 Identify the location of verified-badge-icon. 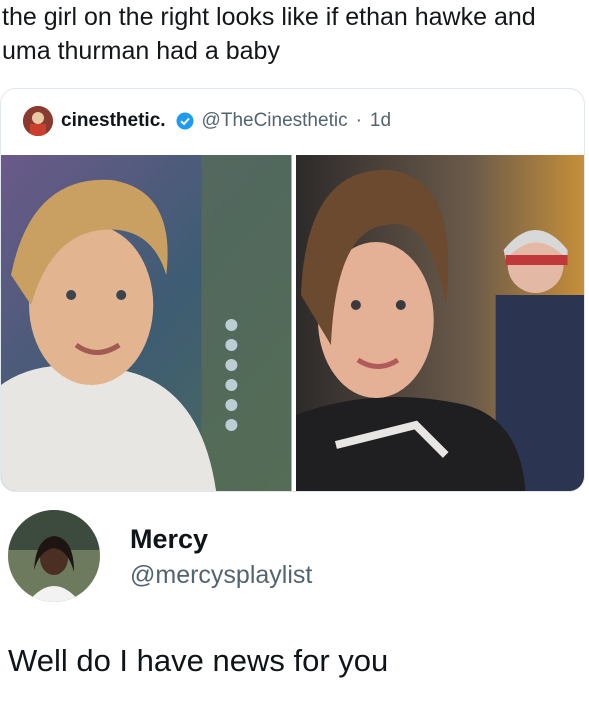
(185, 121).